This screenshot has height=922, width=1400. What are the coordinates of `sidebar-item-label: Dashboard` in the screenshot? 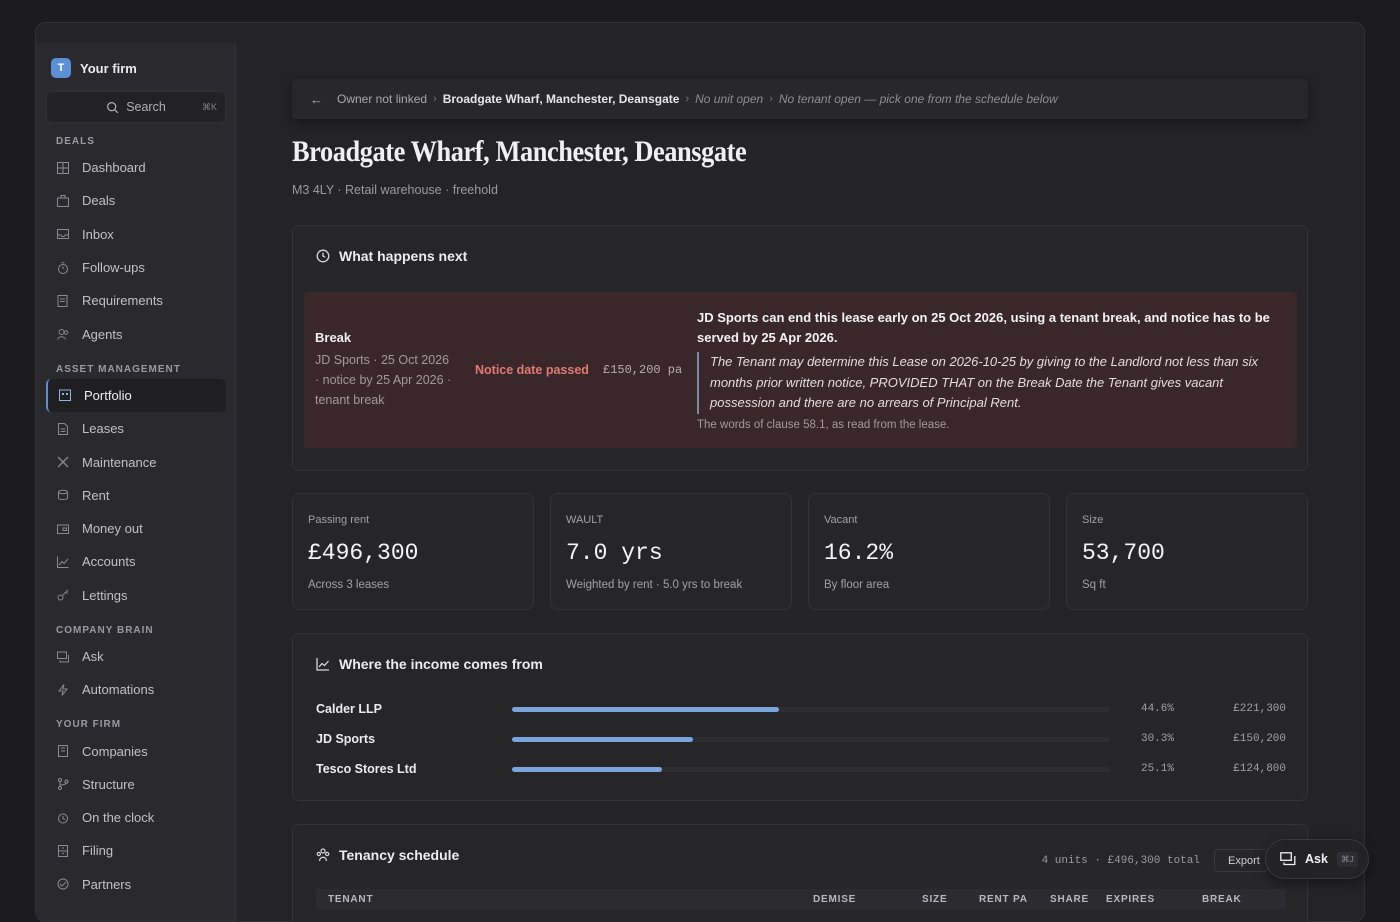 It's located at (114, 168).